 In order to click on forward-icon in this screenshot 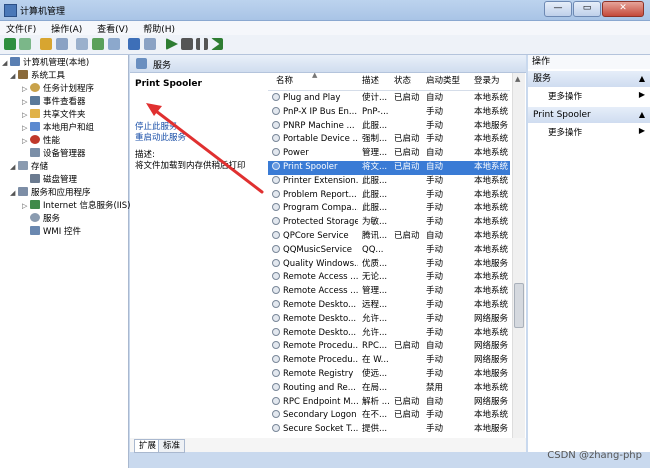, I will do `click(25, 44)`.